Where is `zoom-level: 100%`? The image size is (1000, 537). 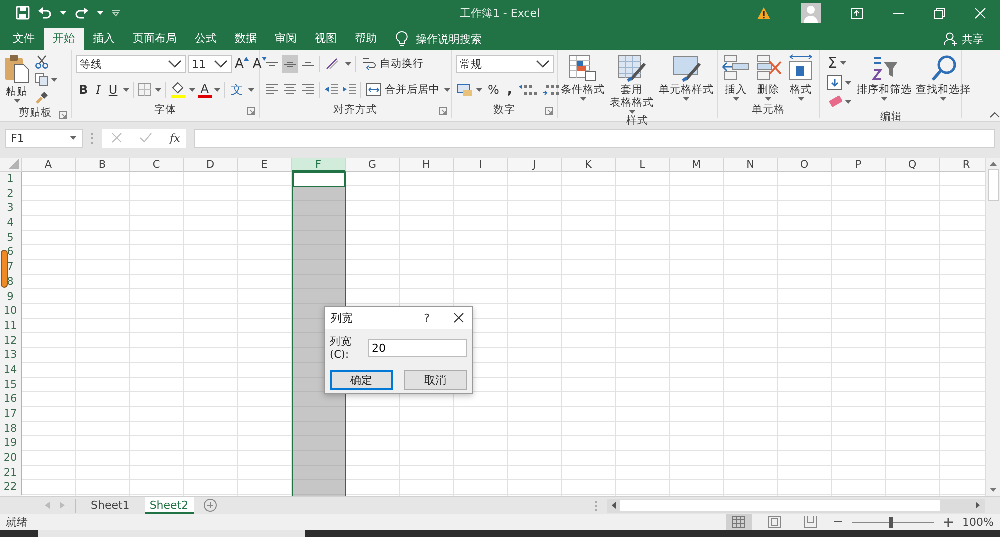 zoom-level: 100% is located at coordinates (978, 522).